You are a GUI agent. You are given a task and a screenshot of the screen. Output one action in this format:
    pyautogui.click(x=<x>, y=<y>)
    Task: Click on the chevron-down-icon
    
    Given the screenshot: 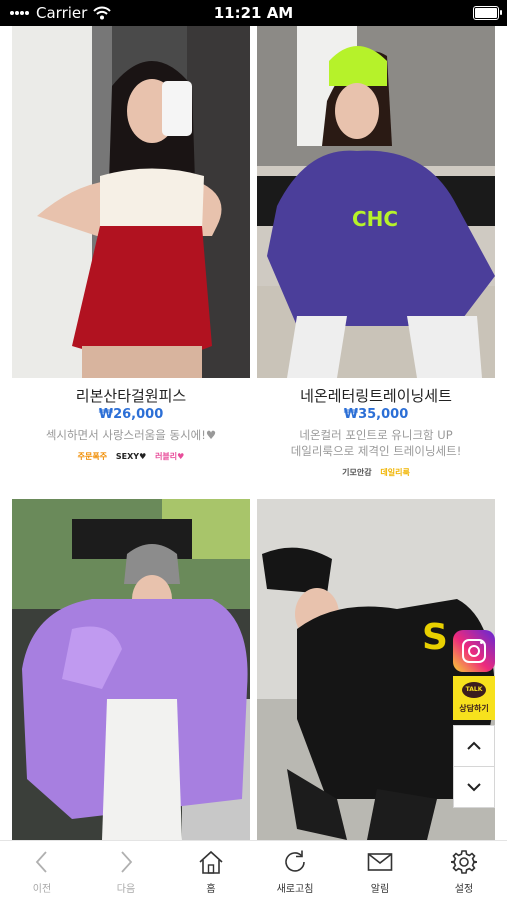 What is the action you would take?
    pyautogui.click(x=474, y=787)
    